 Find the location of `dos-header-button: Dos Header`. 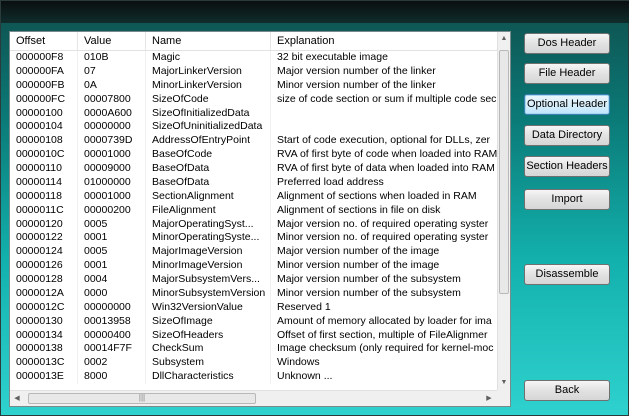

dos-header-button: Dos Header is located at coordinates (567, 43).